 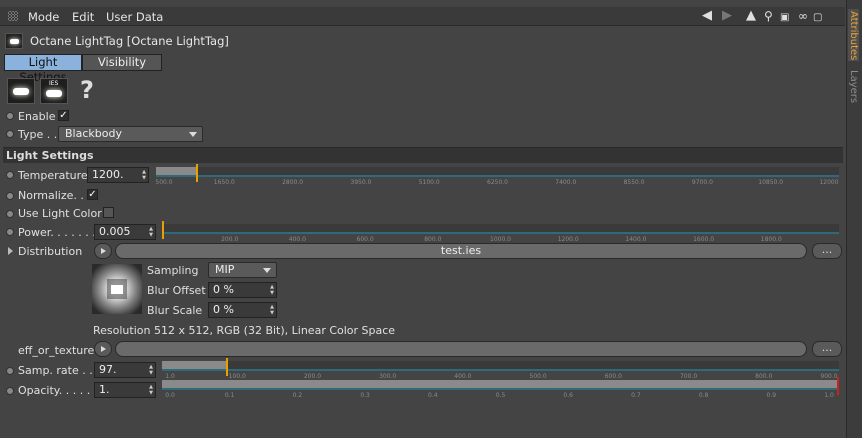 What do you see at coordinates (854, 219) in the screenshot?
I see `sidebar-tabs: Attributes Layers` at bounding box center [854, 219].